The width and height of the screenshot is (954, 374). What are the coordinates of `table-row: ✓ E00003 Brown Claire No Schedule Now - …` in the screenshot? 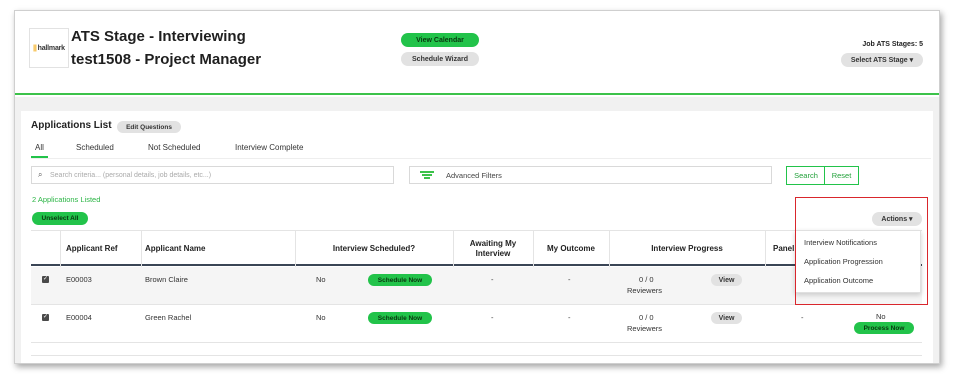 It's located at (476, 286).